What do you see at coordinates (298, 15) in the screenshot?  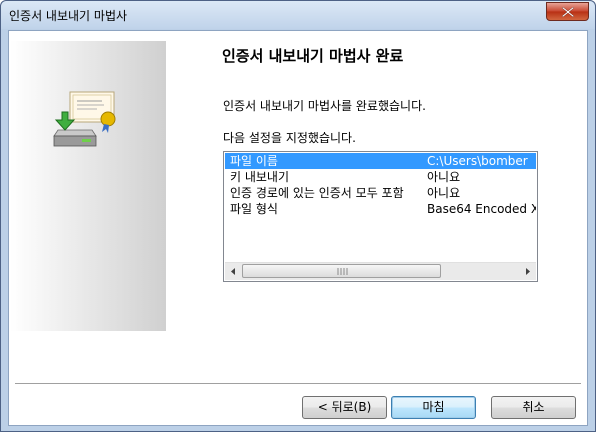 I see `title-bar: 인증서 내보내기 마법사` at bounding box center [298, 15].